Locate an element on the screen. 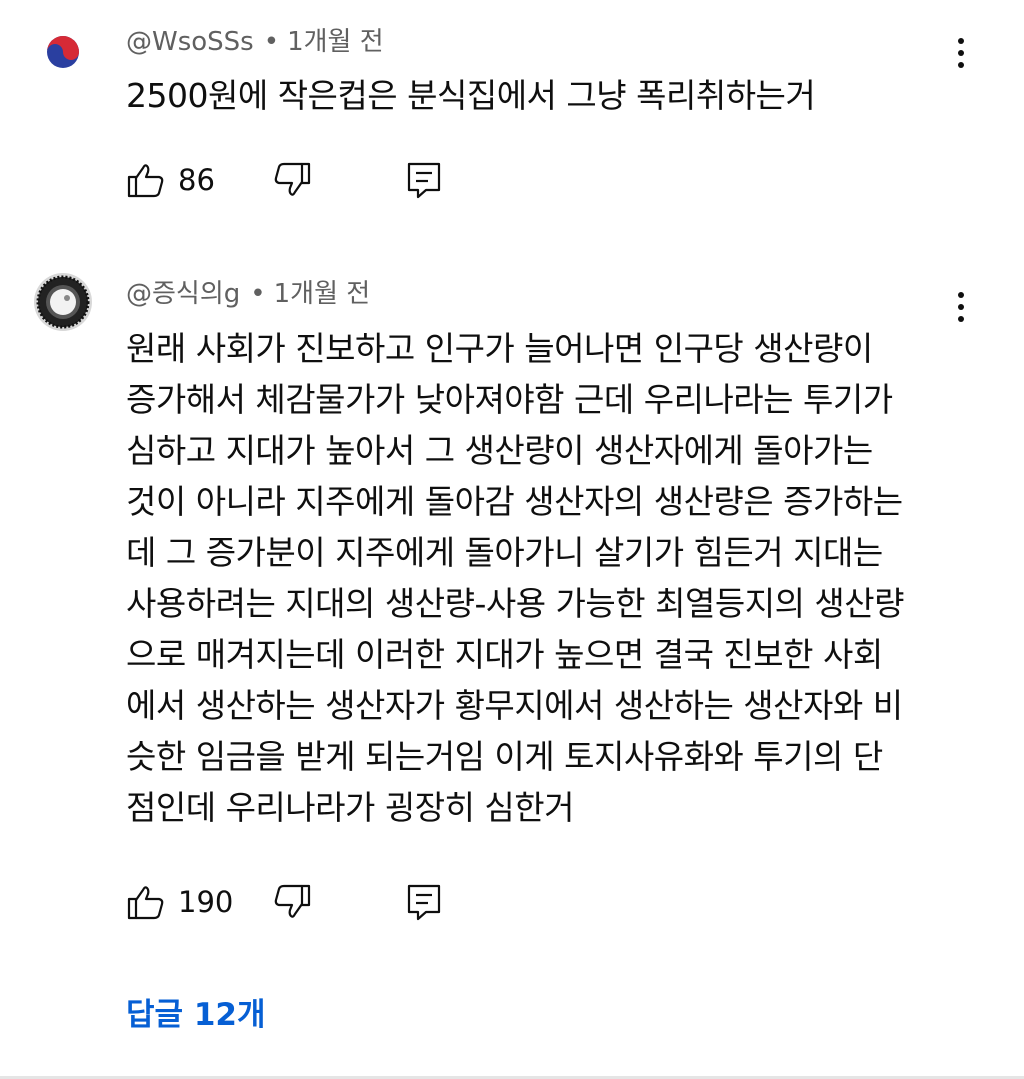 Image resolution: width=1024 pixels, height=1079 pixels. comment-line: 사용하려는 지대의 생산량-사용 가능한 최열등지의 생산량 is located at coordinates (515, 603).